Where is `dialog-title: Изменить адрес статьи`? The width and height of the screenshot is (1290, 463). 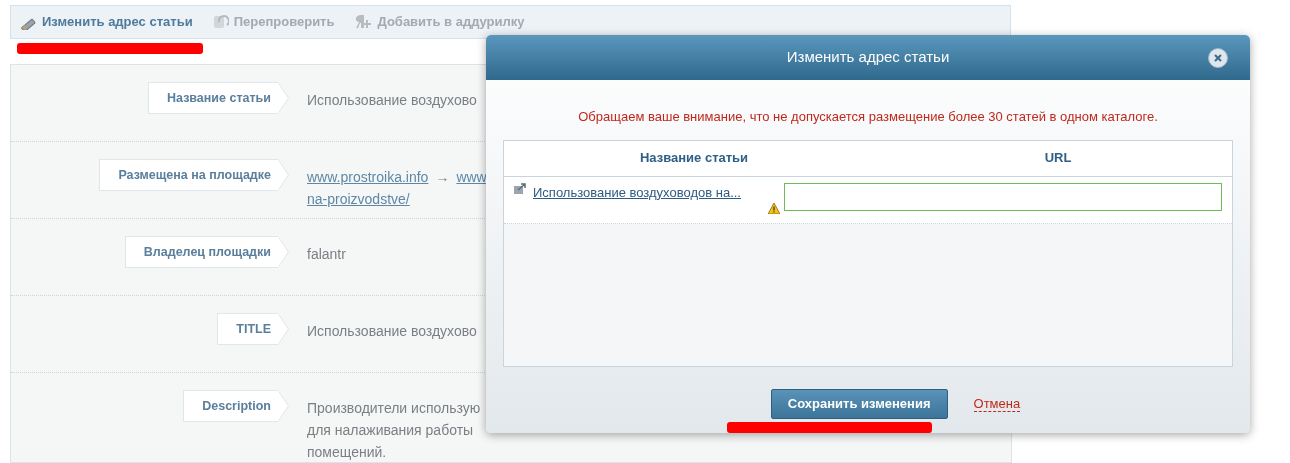 dialog-title: Изменить адрес статьи is located at coordinates (868, 57).